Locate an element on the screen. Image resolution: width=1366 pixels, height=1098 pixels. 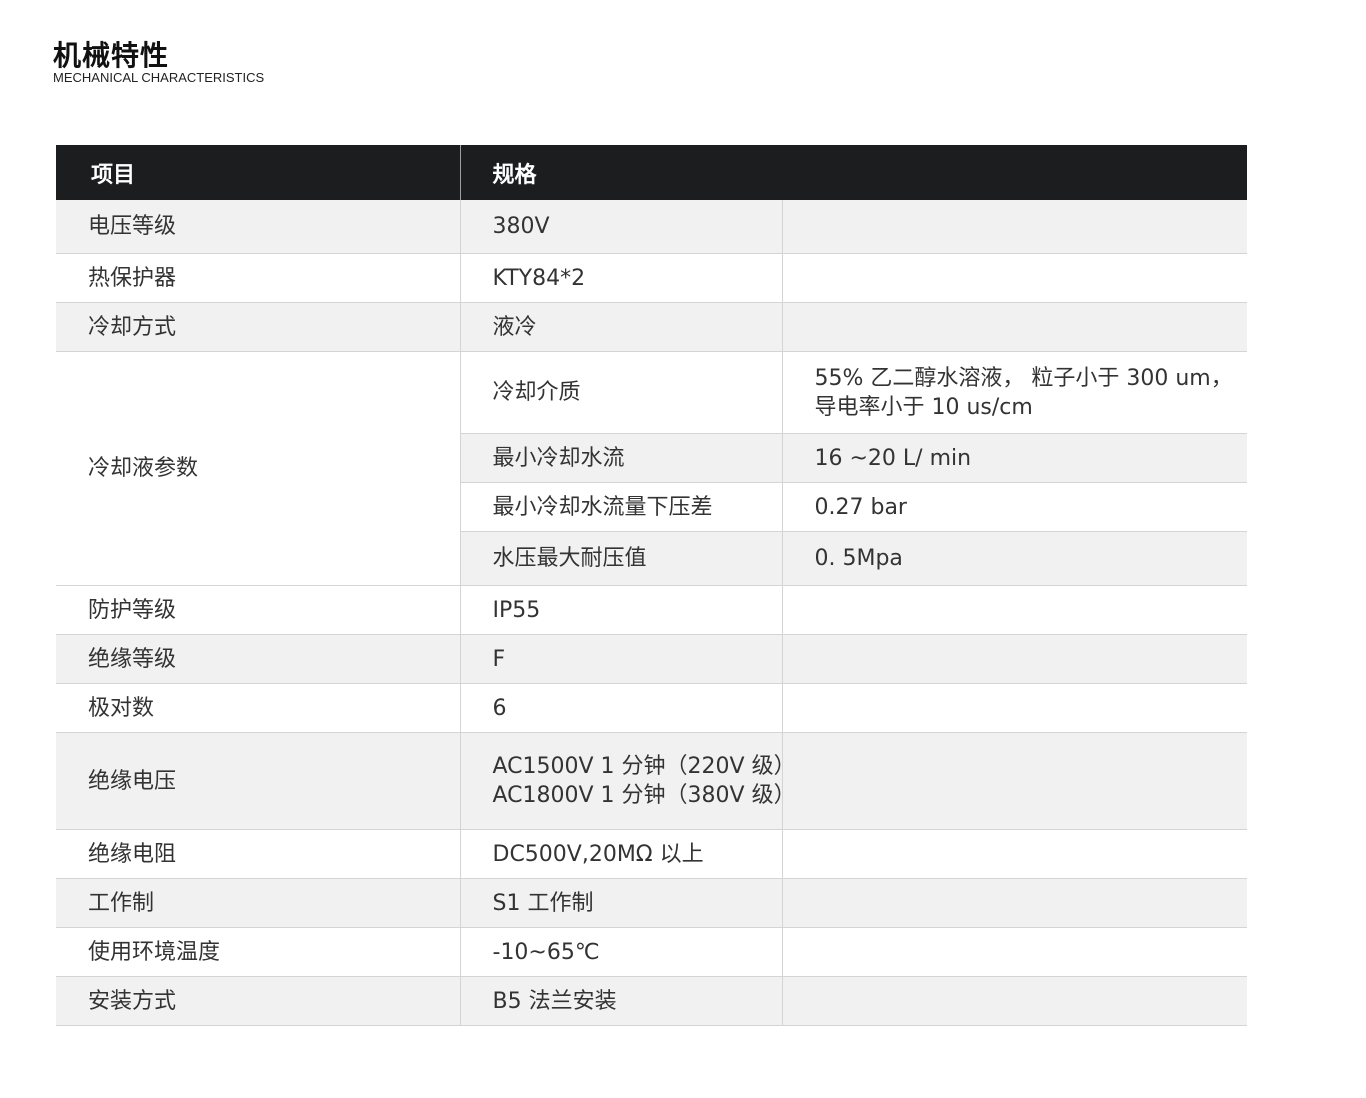
table-row: 安装方式 B5 法兰安装 is located at coordinates (652, 1001).